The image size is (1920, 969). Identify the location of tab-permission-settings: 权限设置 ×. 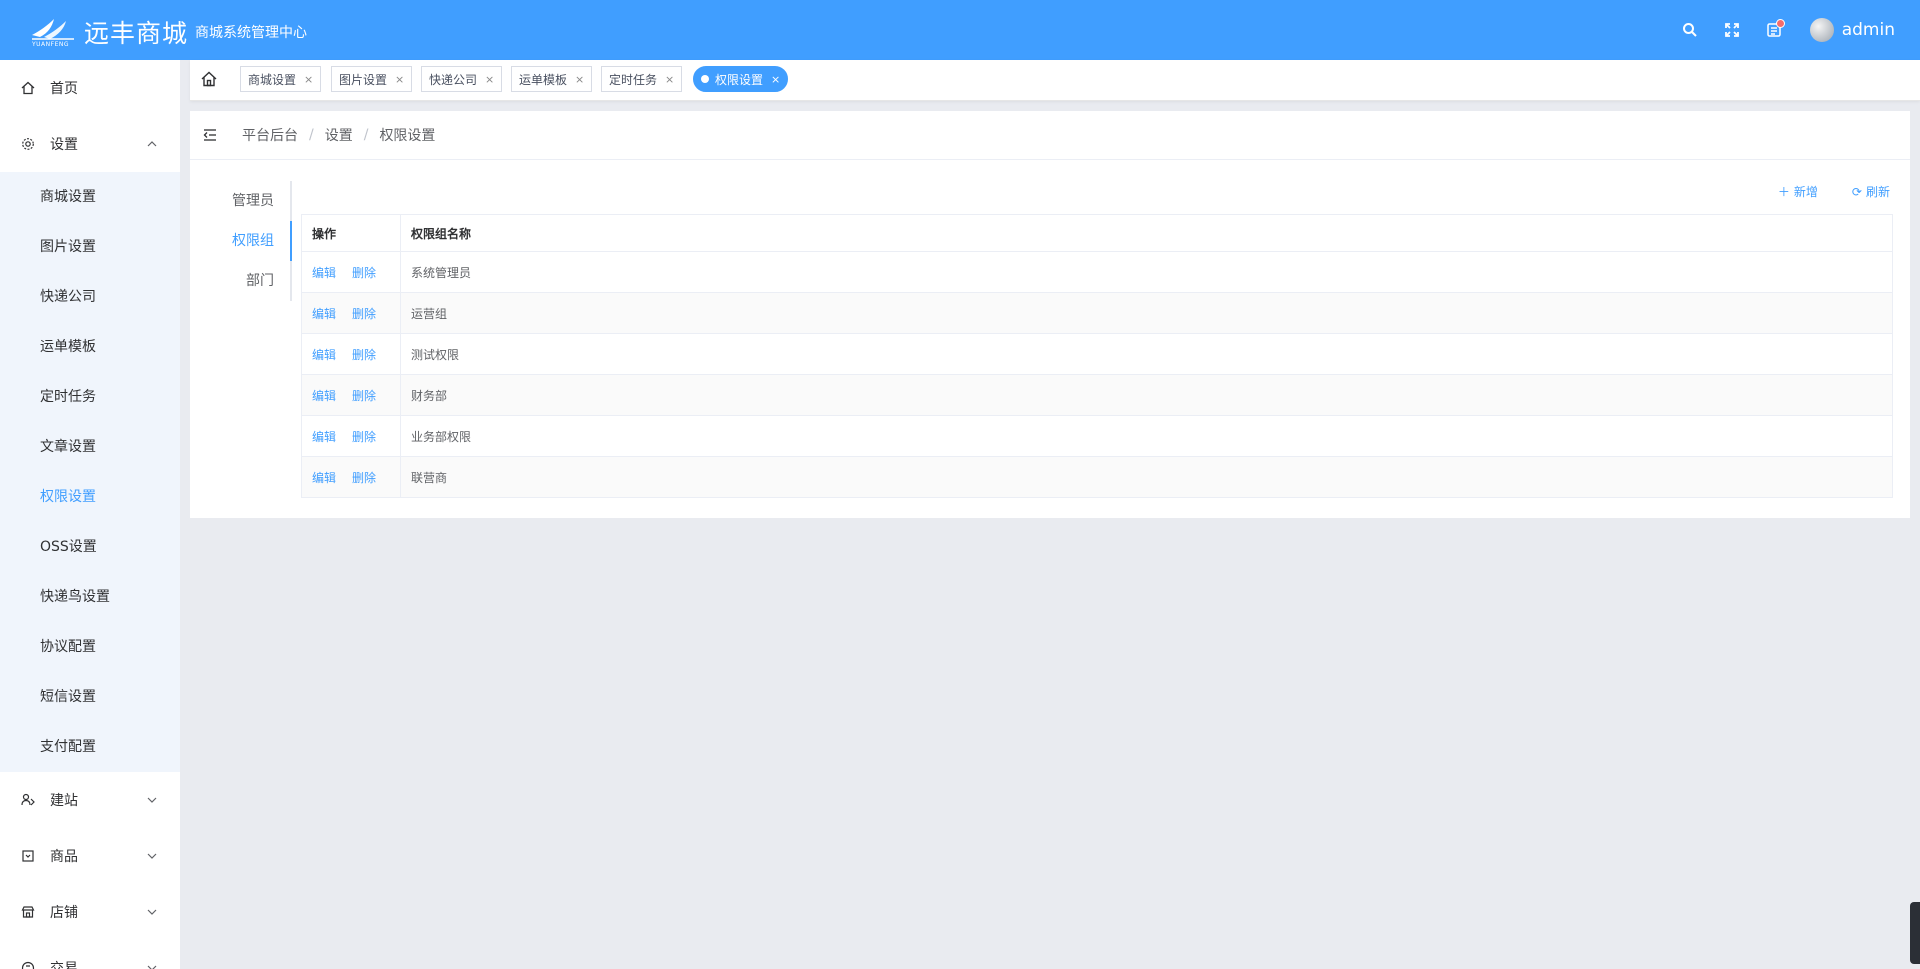
(741, 79).